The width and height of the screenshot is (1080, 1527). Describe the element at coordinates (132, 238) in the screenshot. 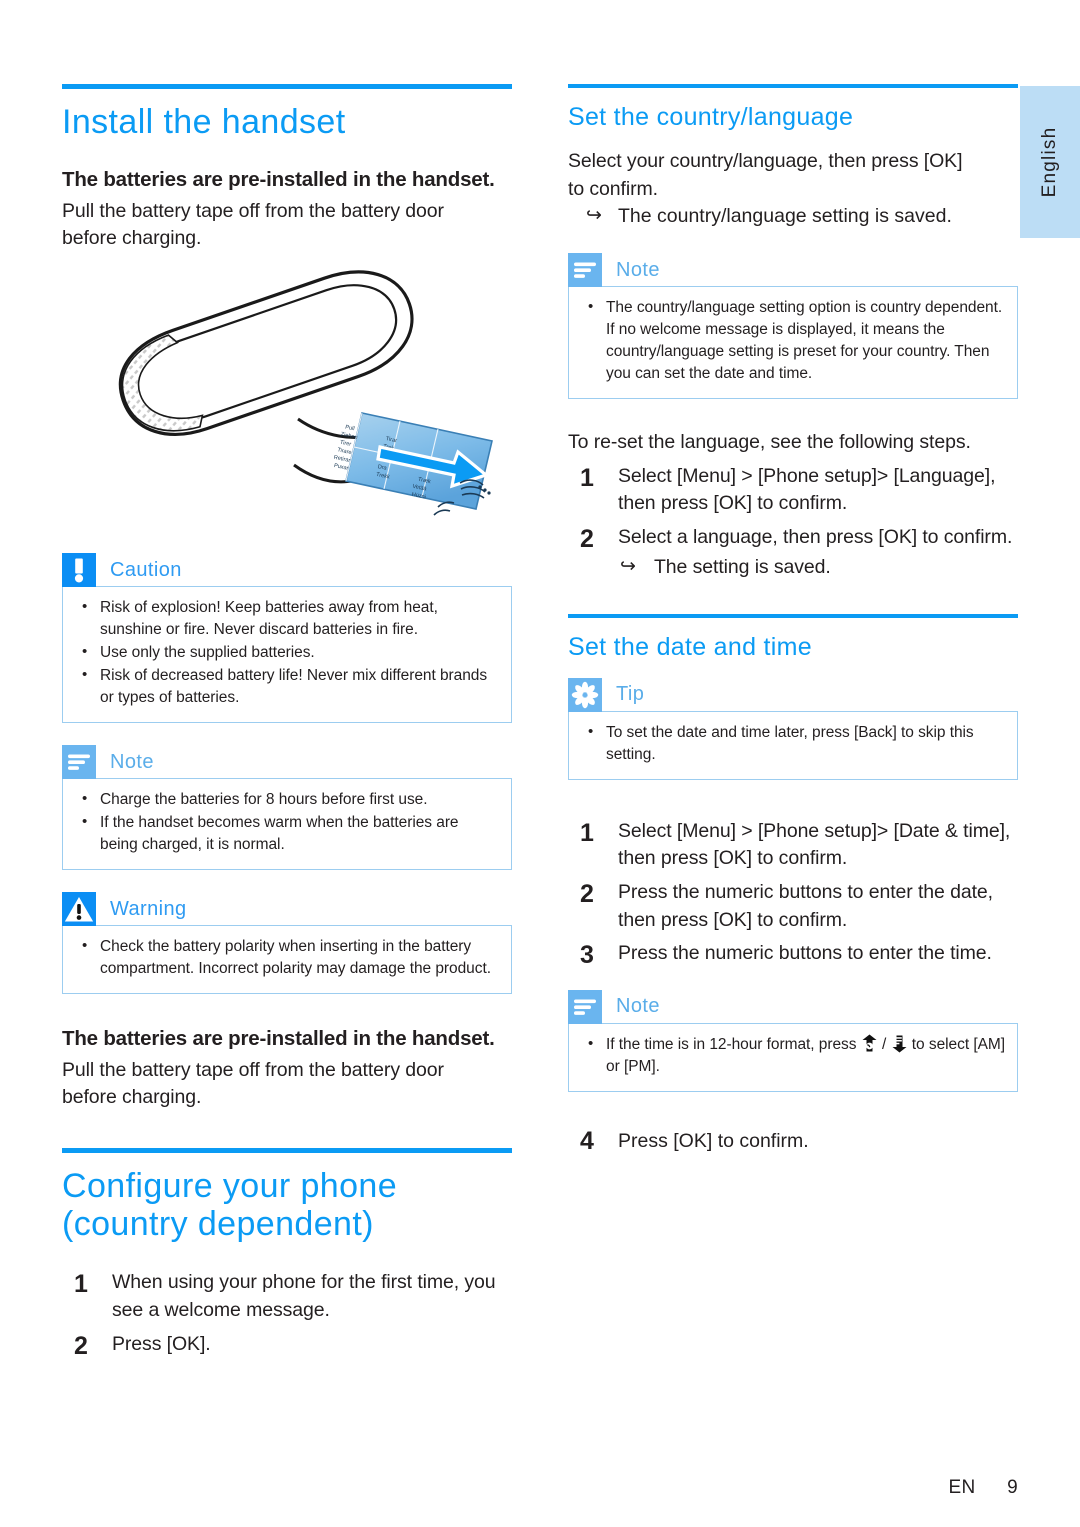

I see `body-text-pull-tape-line2: before charging.` at that location.